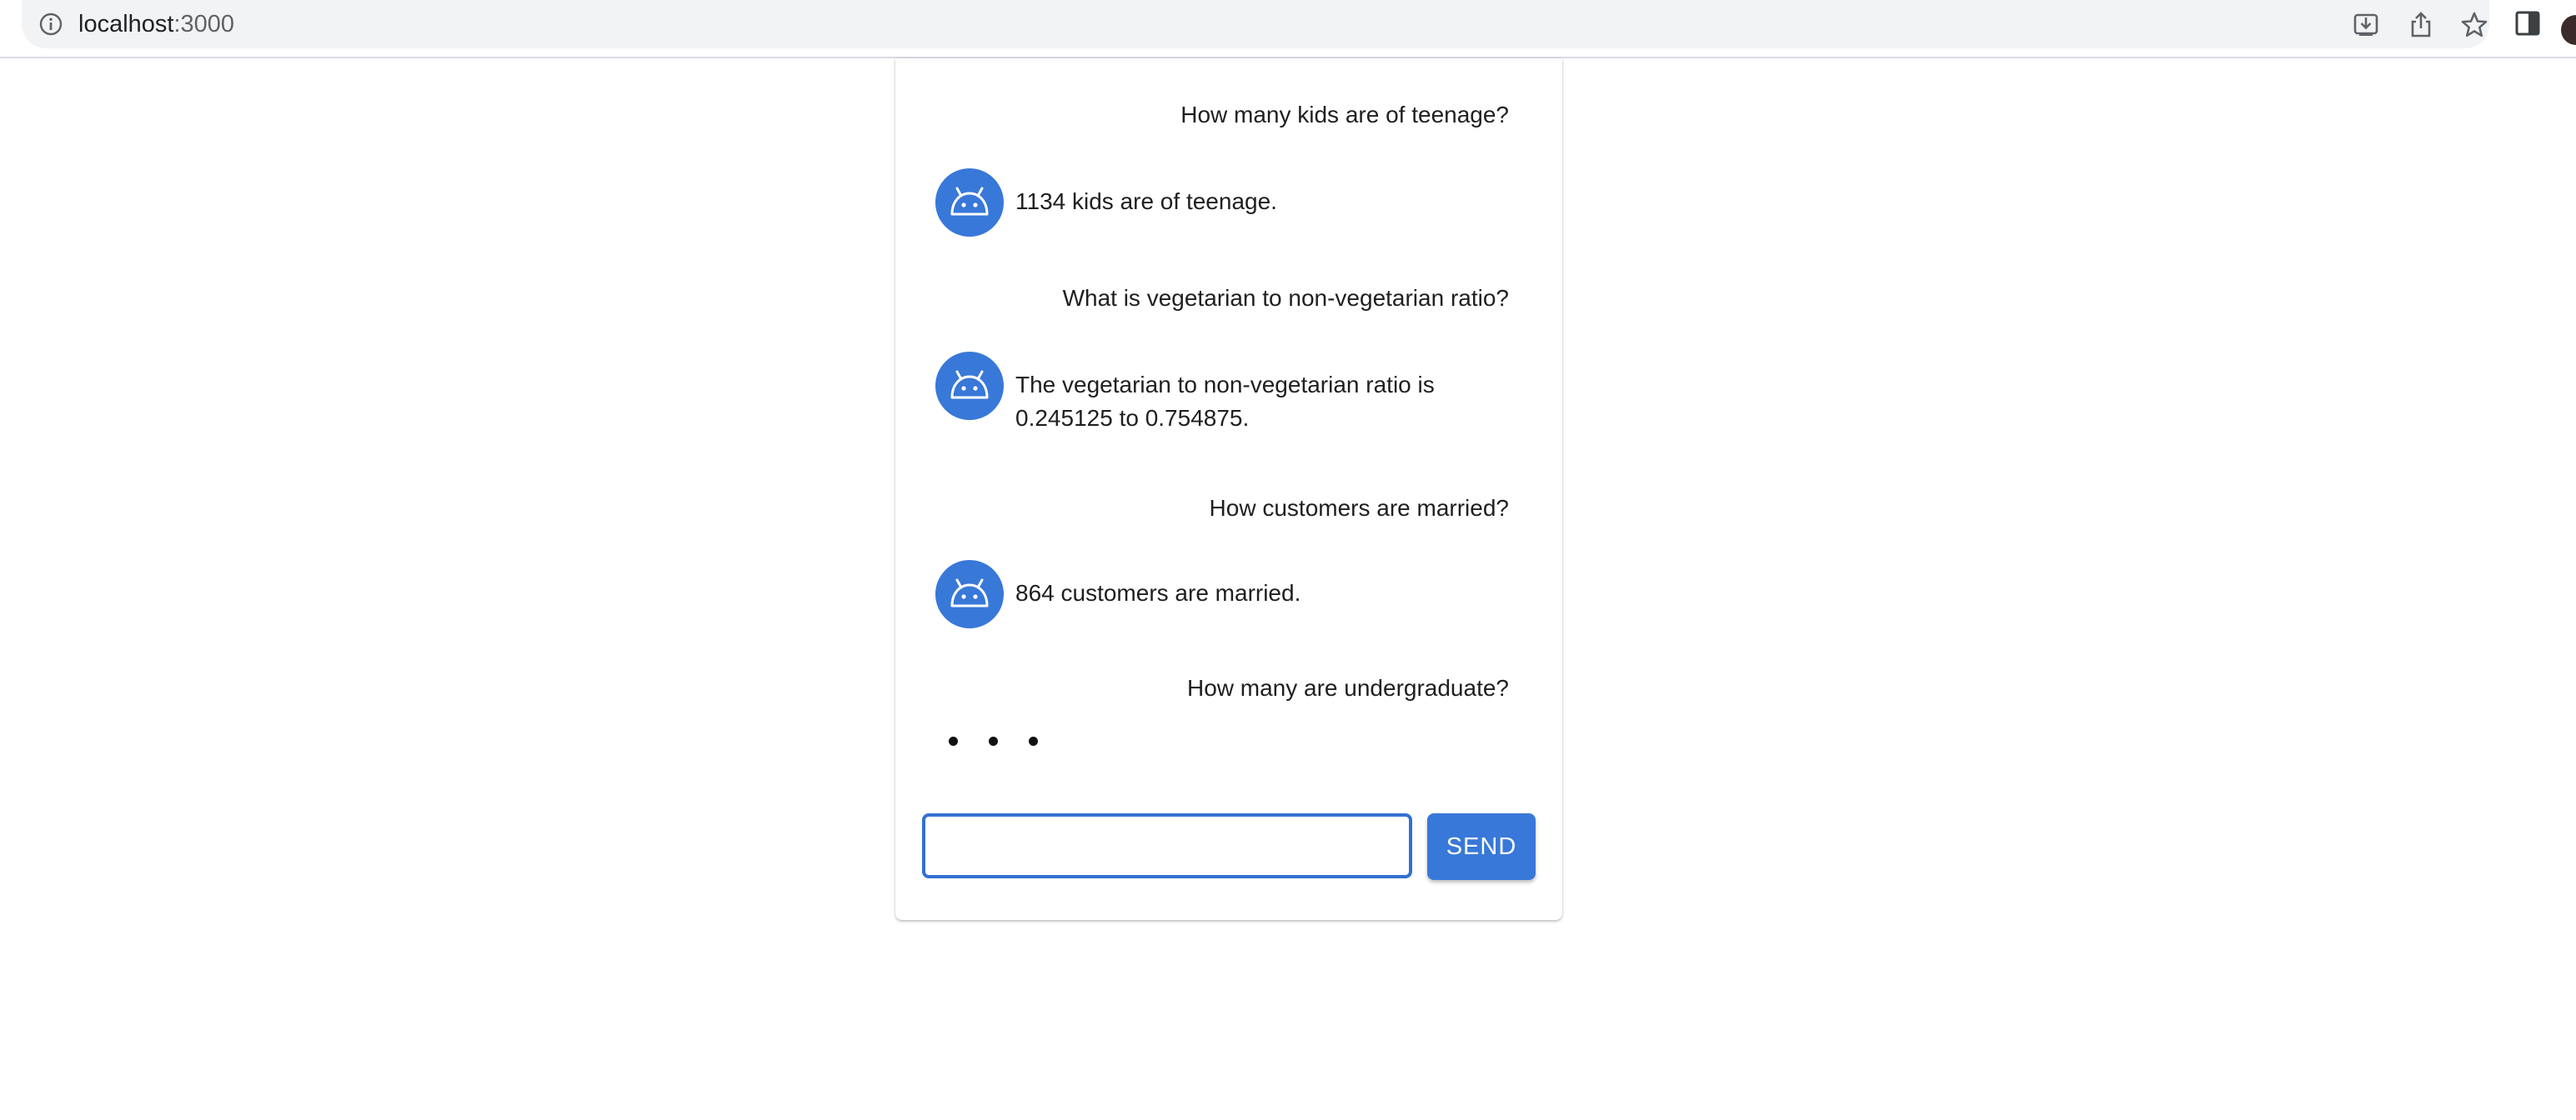 The height and width of the screenshot is (1120, 2576). What do you see at coordinates (2568, 30) in the screenshot?
I see `profile-avatar` at bounding box center [2568, 30].